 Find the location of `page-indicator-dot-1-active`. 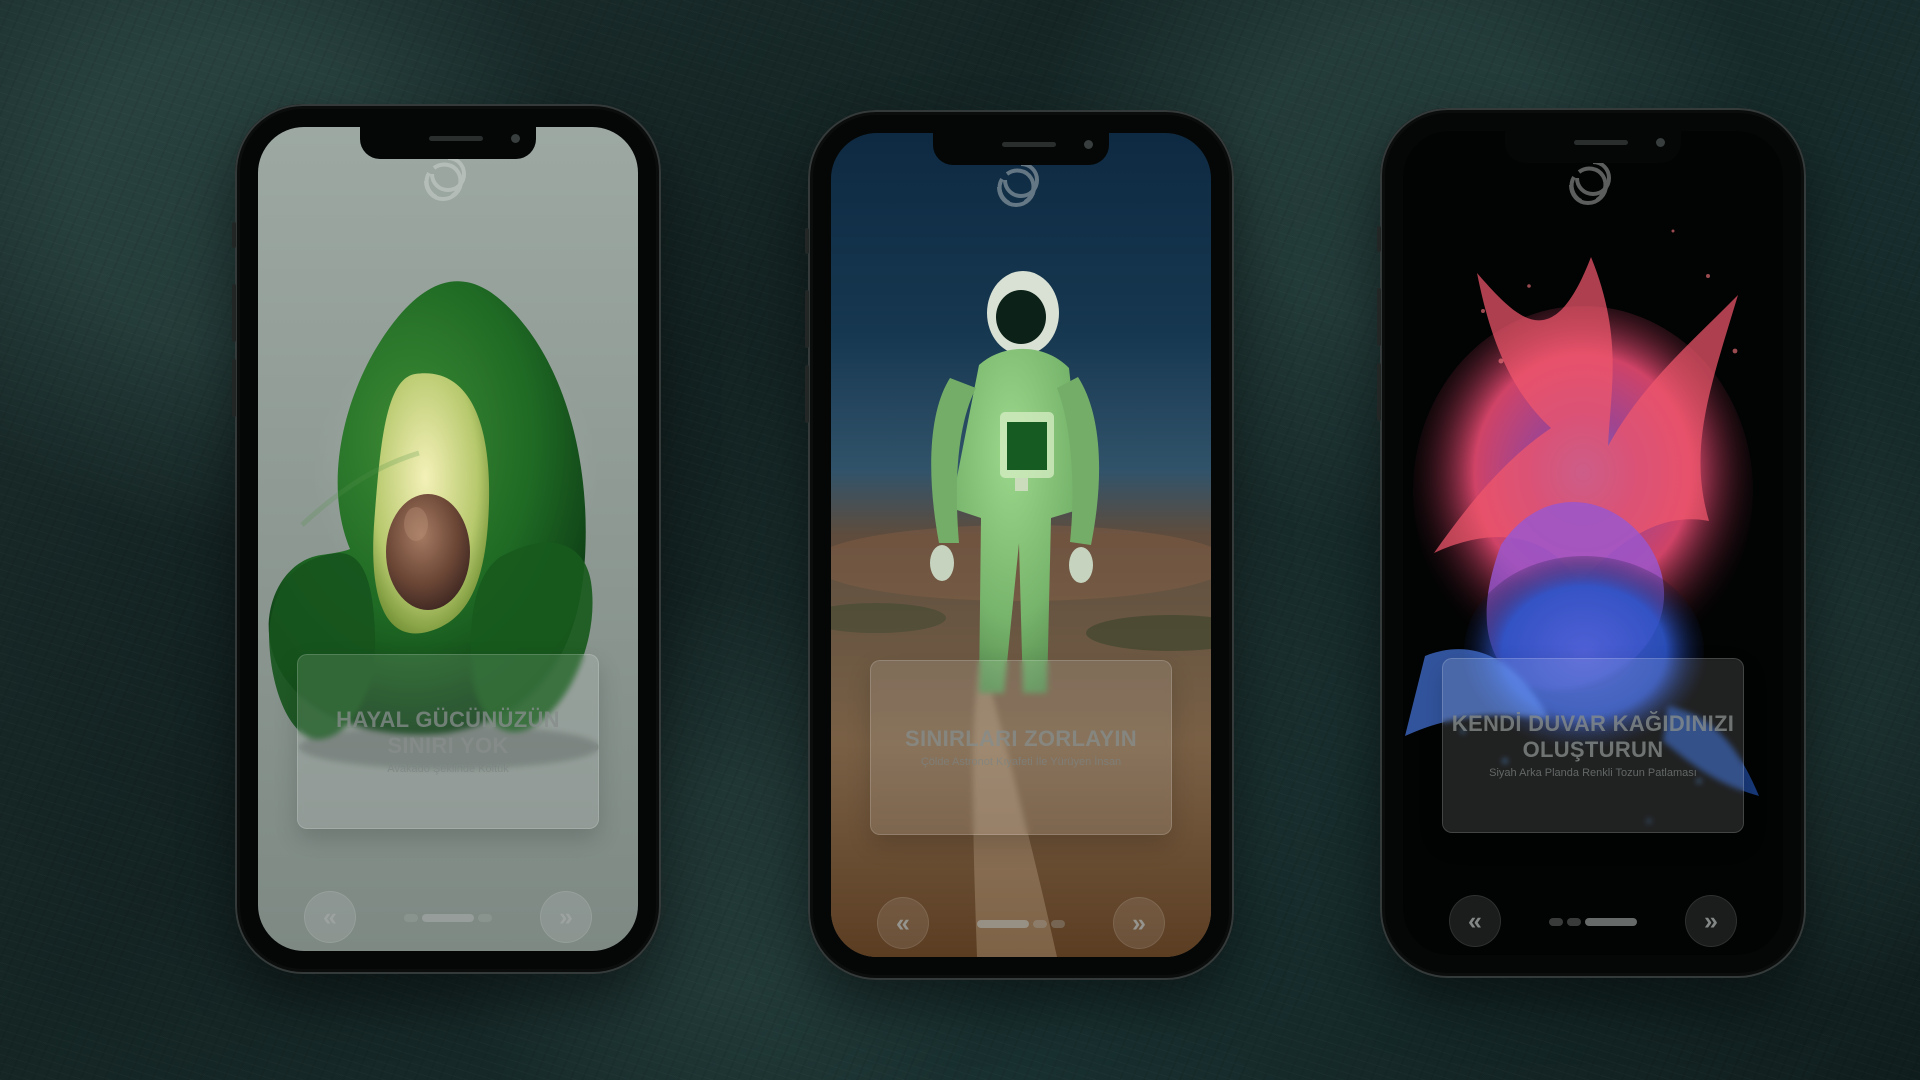

page-indicator-dot-1-active is located at coordinates (1003, 924).